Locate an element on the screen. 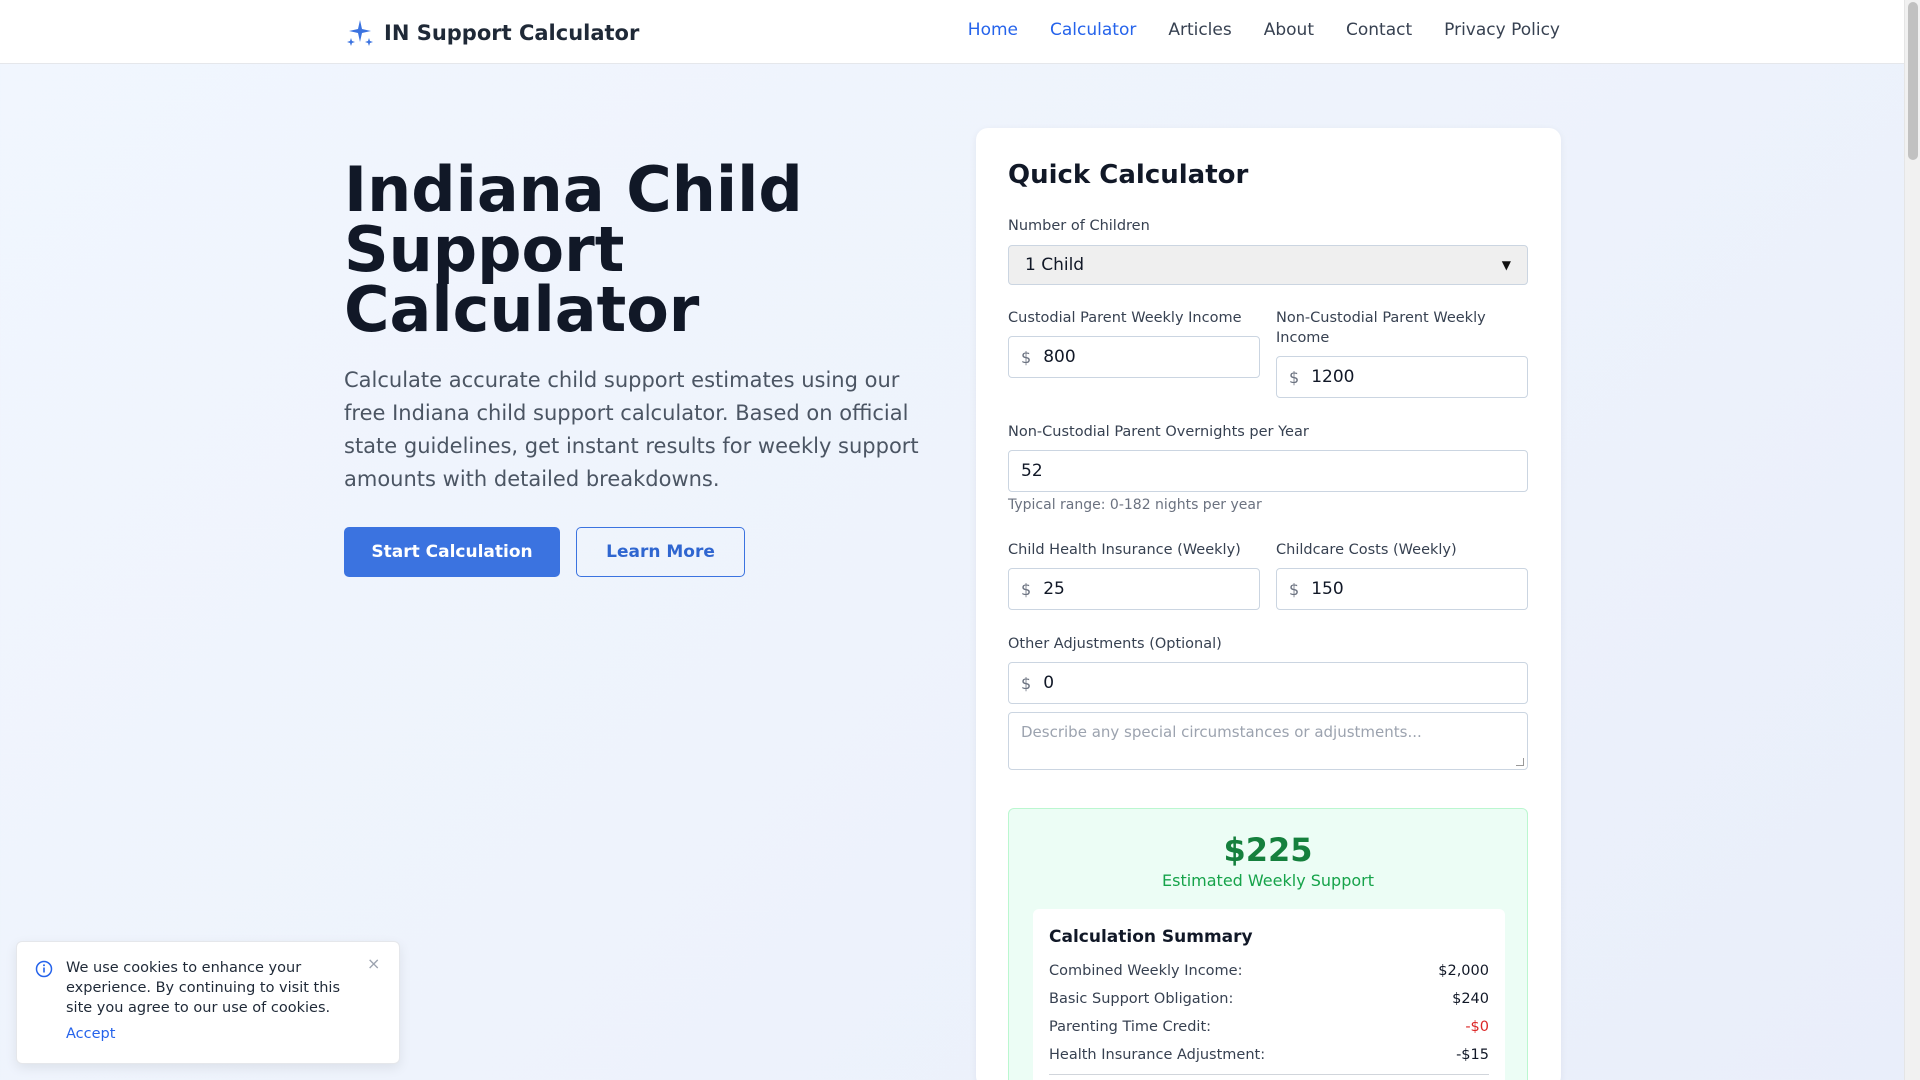  resize-handle-icon is located at coordinates (1520, 762).